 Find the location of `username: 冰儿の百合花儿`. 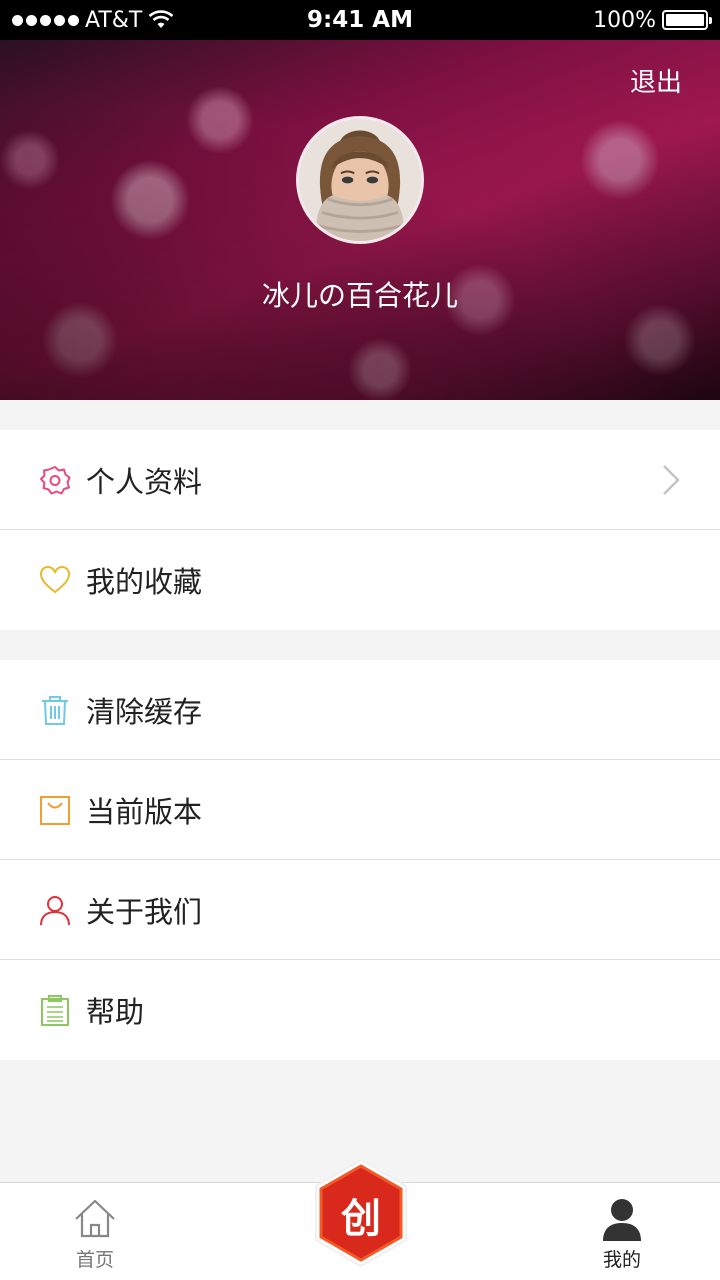

username: 冰儿の百合花儿 is located at coordinates (359, 295).